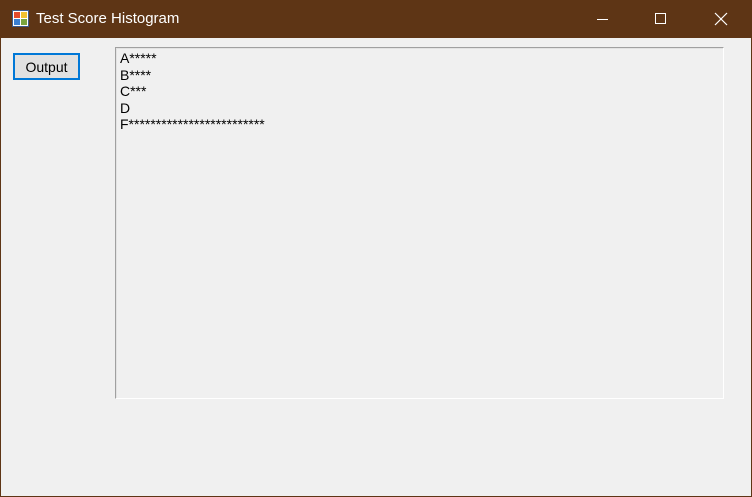 This screenshot has height=497, width=752. I want to click on app-icon, so click(20, 18).